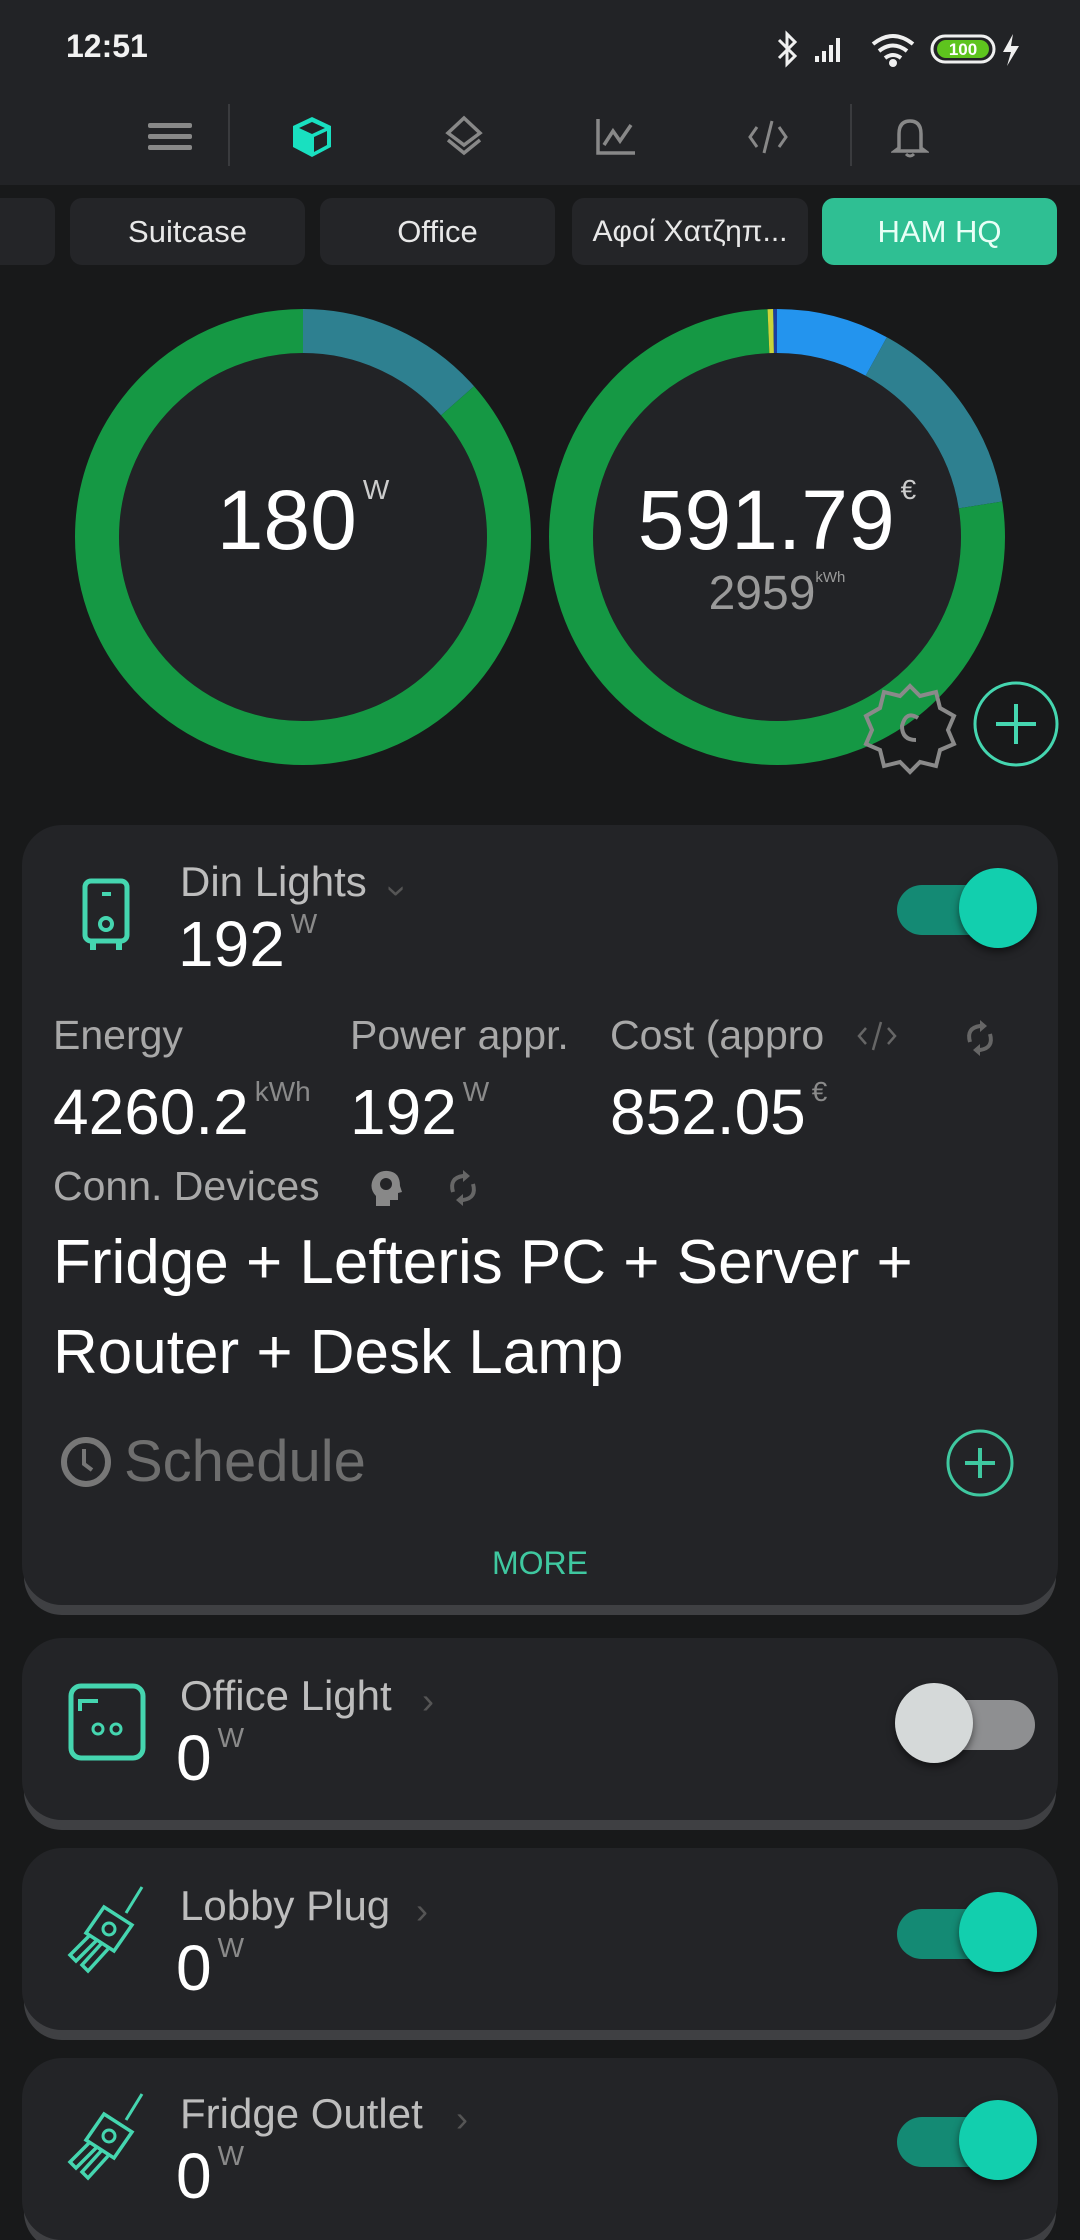  I want to click on energy-label: Energy, so click(118, 1035).